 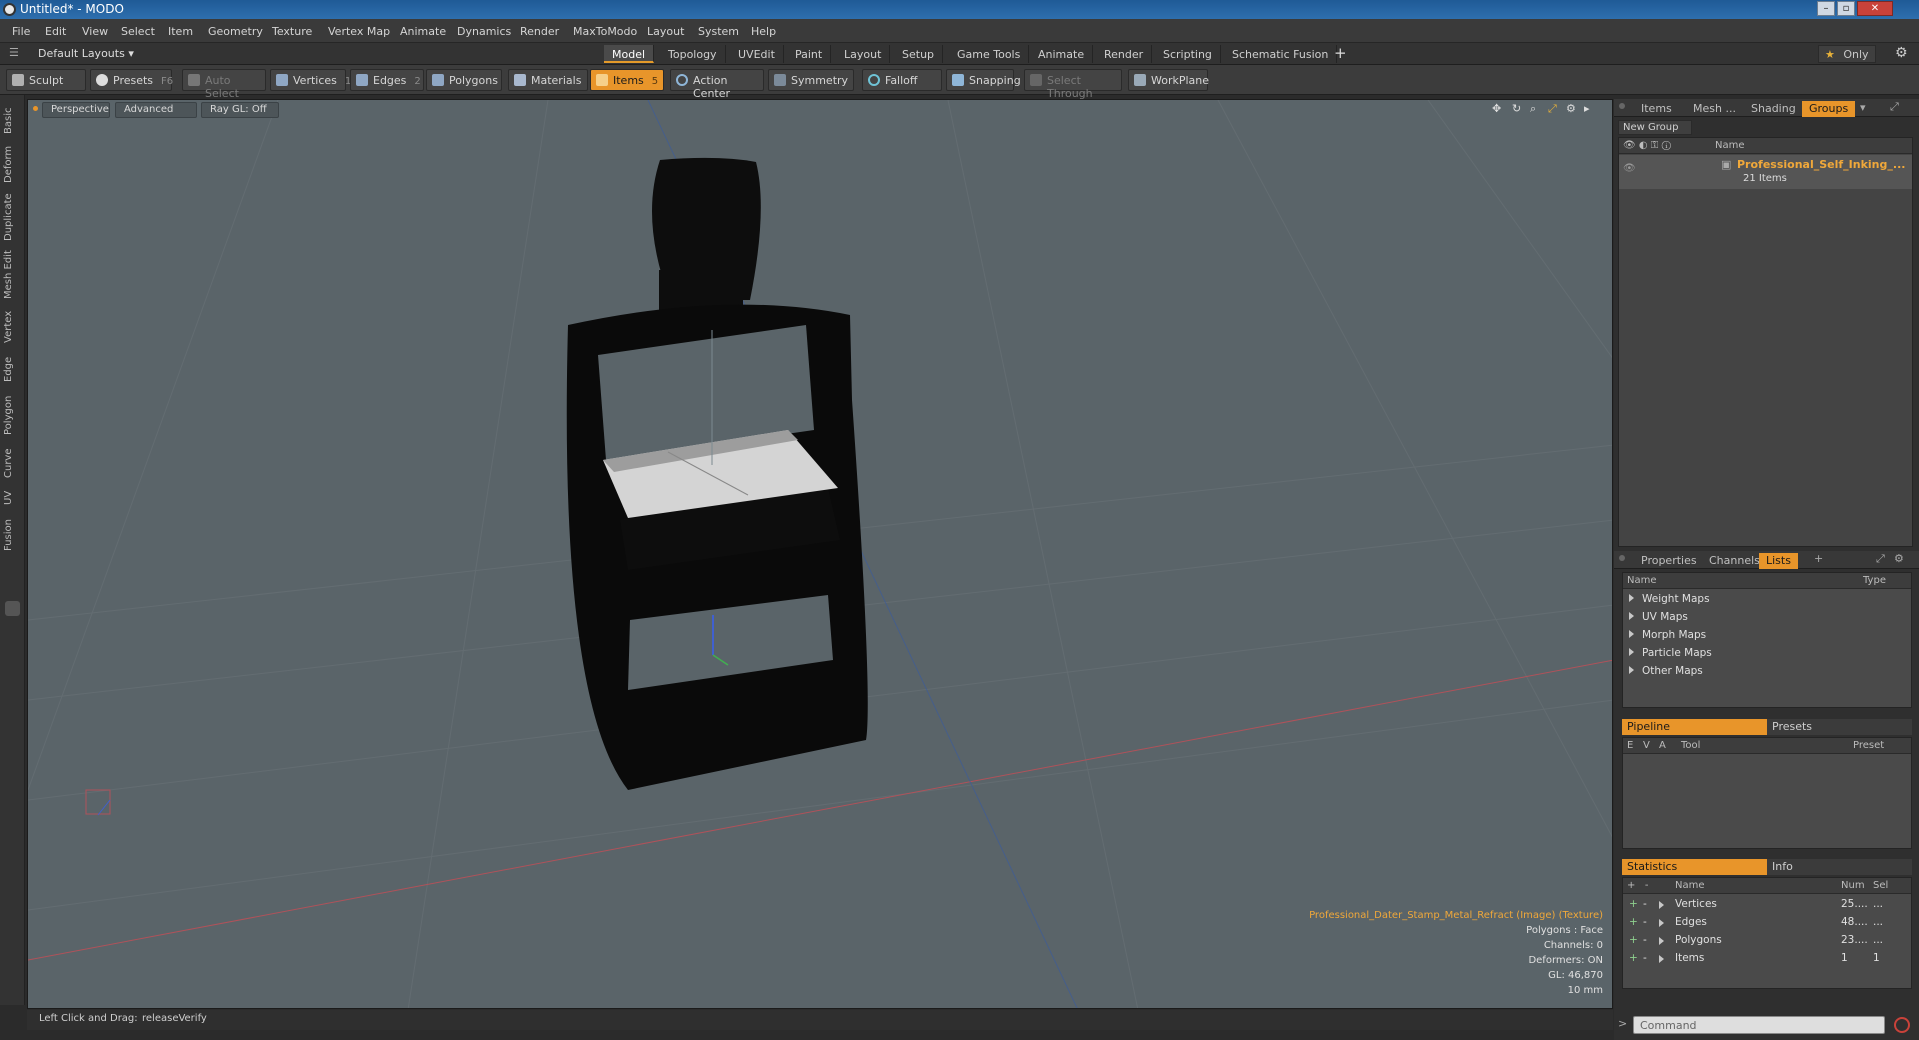 I want to click on menu-render: Render, so click(x=539, y=31).